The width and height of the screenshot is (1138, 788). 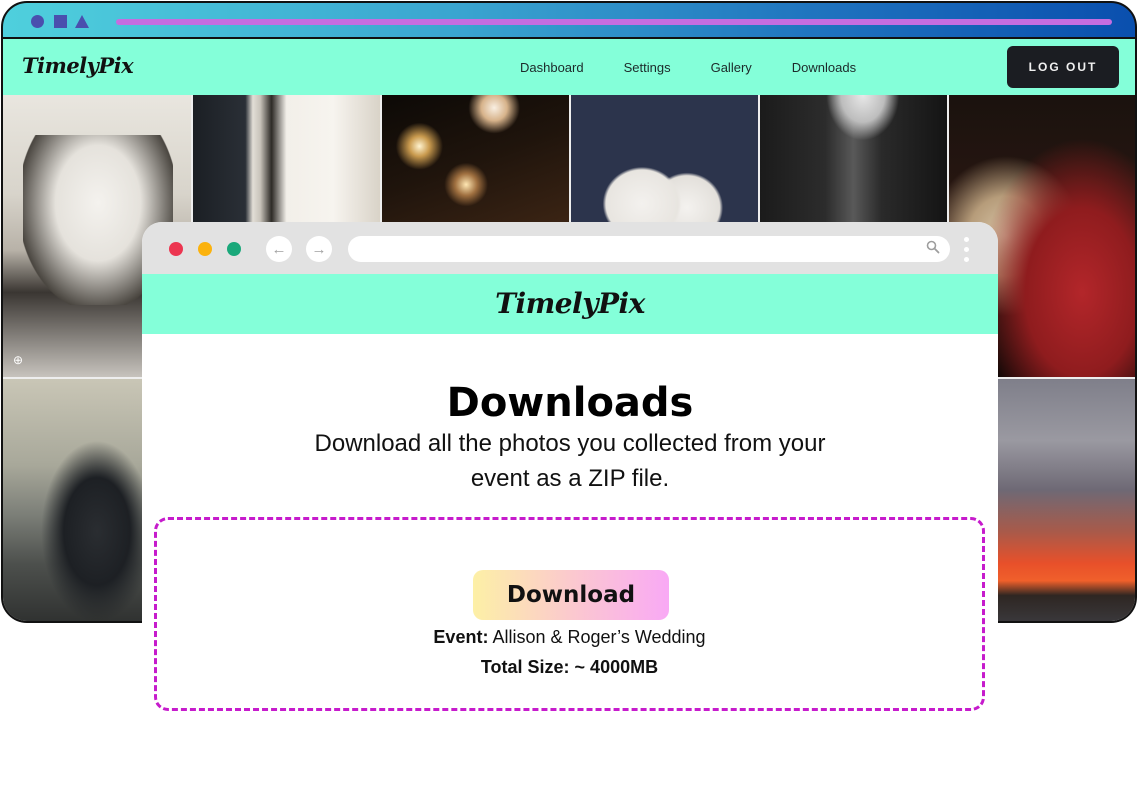 What do you see at coordinates (37, 21) in the screenshot?
I see `circle-icon` at bounding box center [37, 21].